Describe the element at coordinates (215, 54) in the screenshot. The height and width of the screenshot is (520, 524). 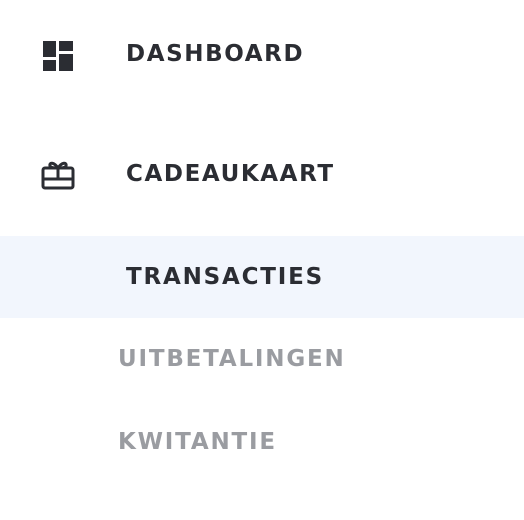
I see `sidebar-item-label: DASHBOARD` at that location.